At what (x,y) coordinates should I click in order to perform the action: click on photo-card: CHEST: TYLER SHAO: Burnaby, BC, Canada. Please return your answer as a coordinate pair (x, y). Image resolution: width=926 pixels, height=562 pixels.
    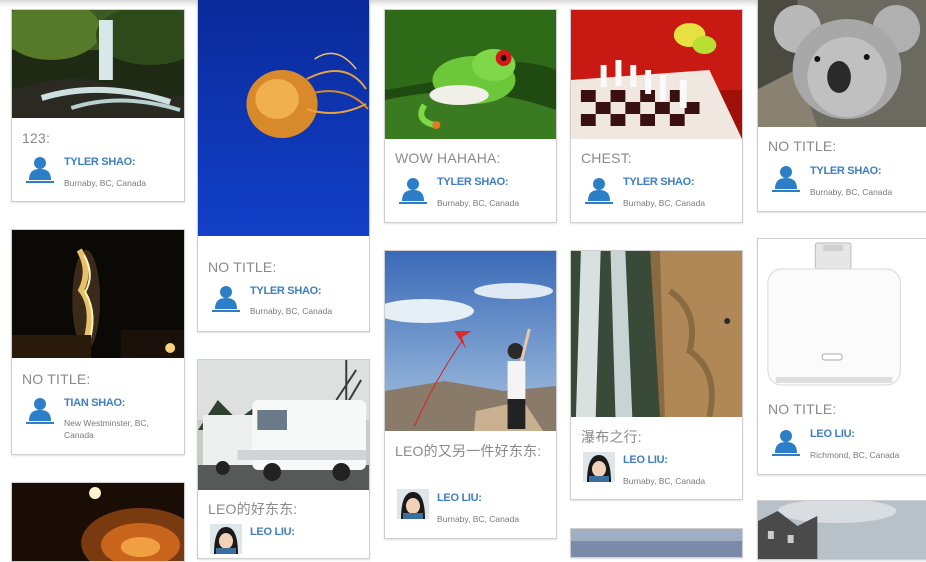
    Looking at the image, I should click on (656, 116).